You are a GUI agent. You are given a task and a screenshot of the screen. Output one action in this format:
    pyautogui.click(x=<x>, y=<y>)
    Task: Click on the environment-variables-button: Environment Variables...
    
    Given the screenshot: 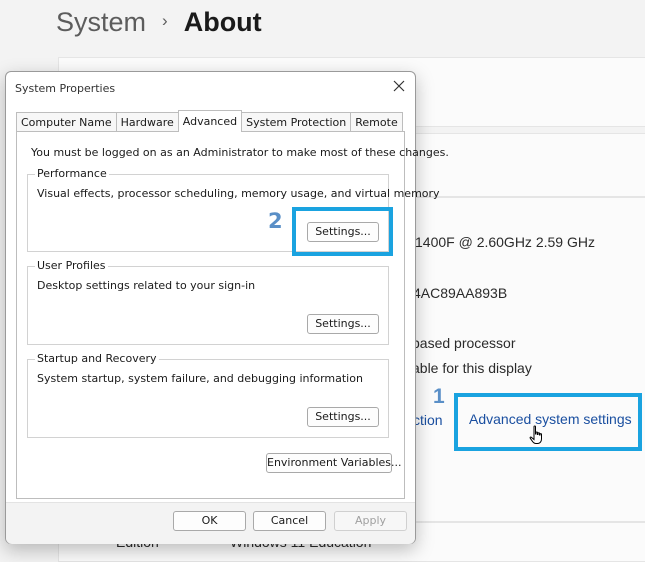 What is the action you would take?
    pyautogui.click(x=334, y=463)
    